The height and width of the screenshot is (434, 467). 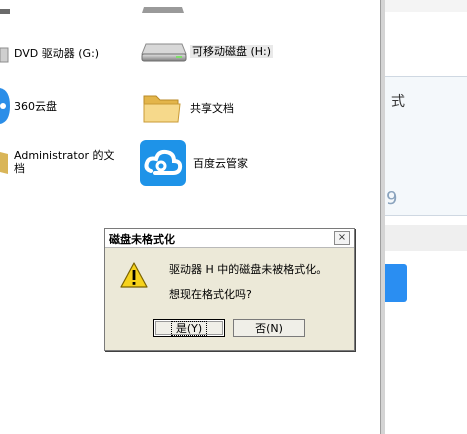 I want to click on close-icon: ×, so click(x=342, y=238).